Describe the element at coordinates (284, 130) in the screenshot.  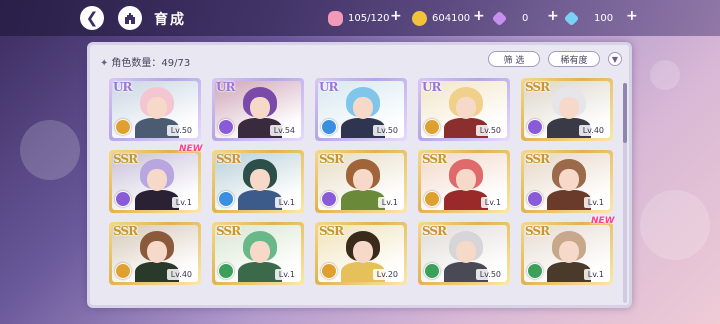
I see `level-label: Lv.54` at that location.